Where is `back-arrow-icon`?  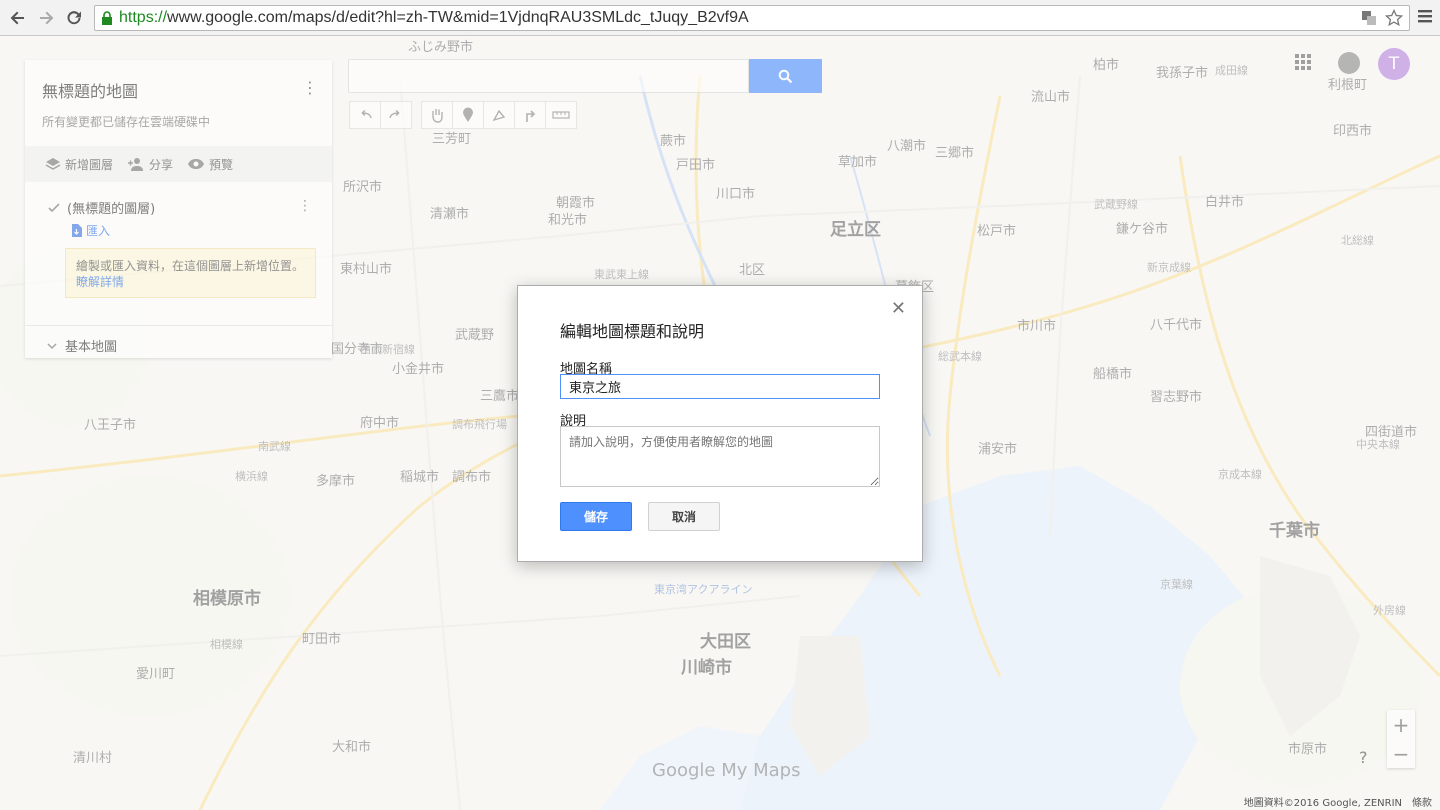
back-arrow-icon is located at coordinates (17, 18).